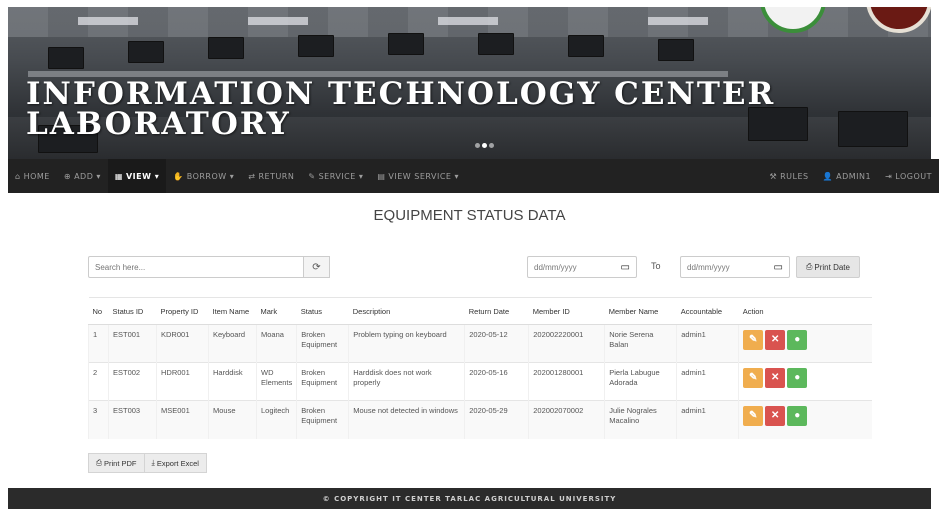 The image size is (939, 509). What do you see at coordinates (496, 419) in the screenshot?
I see `cell-return-date: 2020-05-29` at bounding box center [496, 419].